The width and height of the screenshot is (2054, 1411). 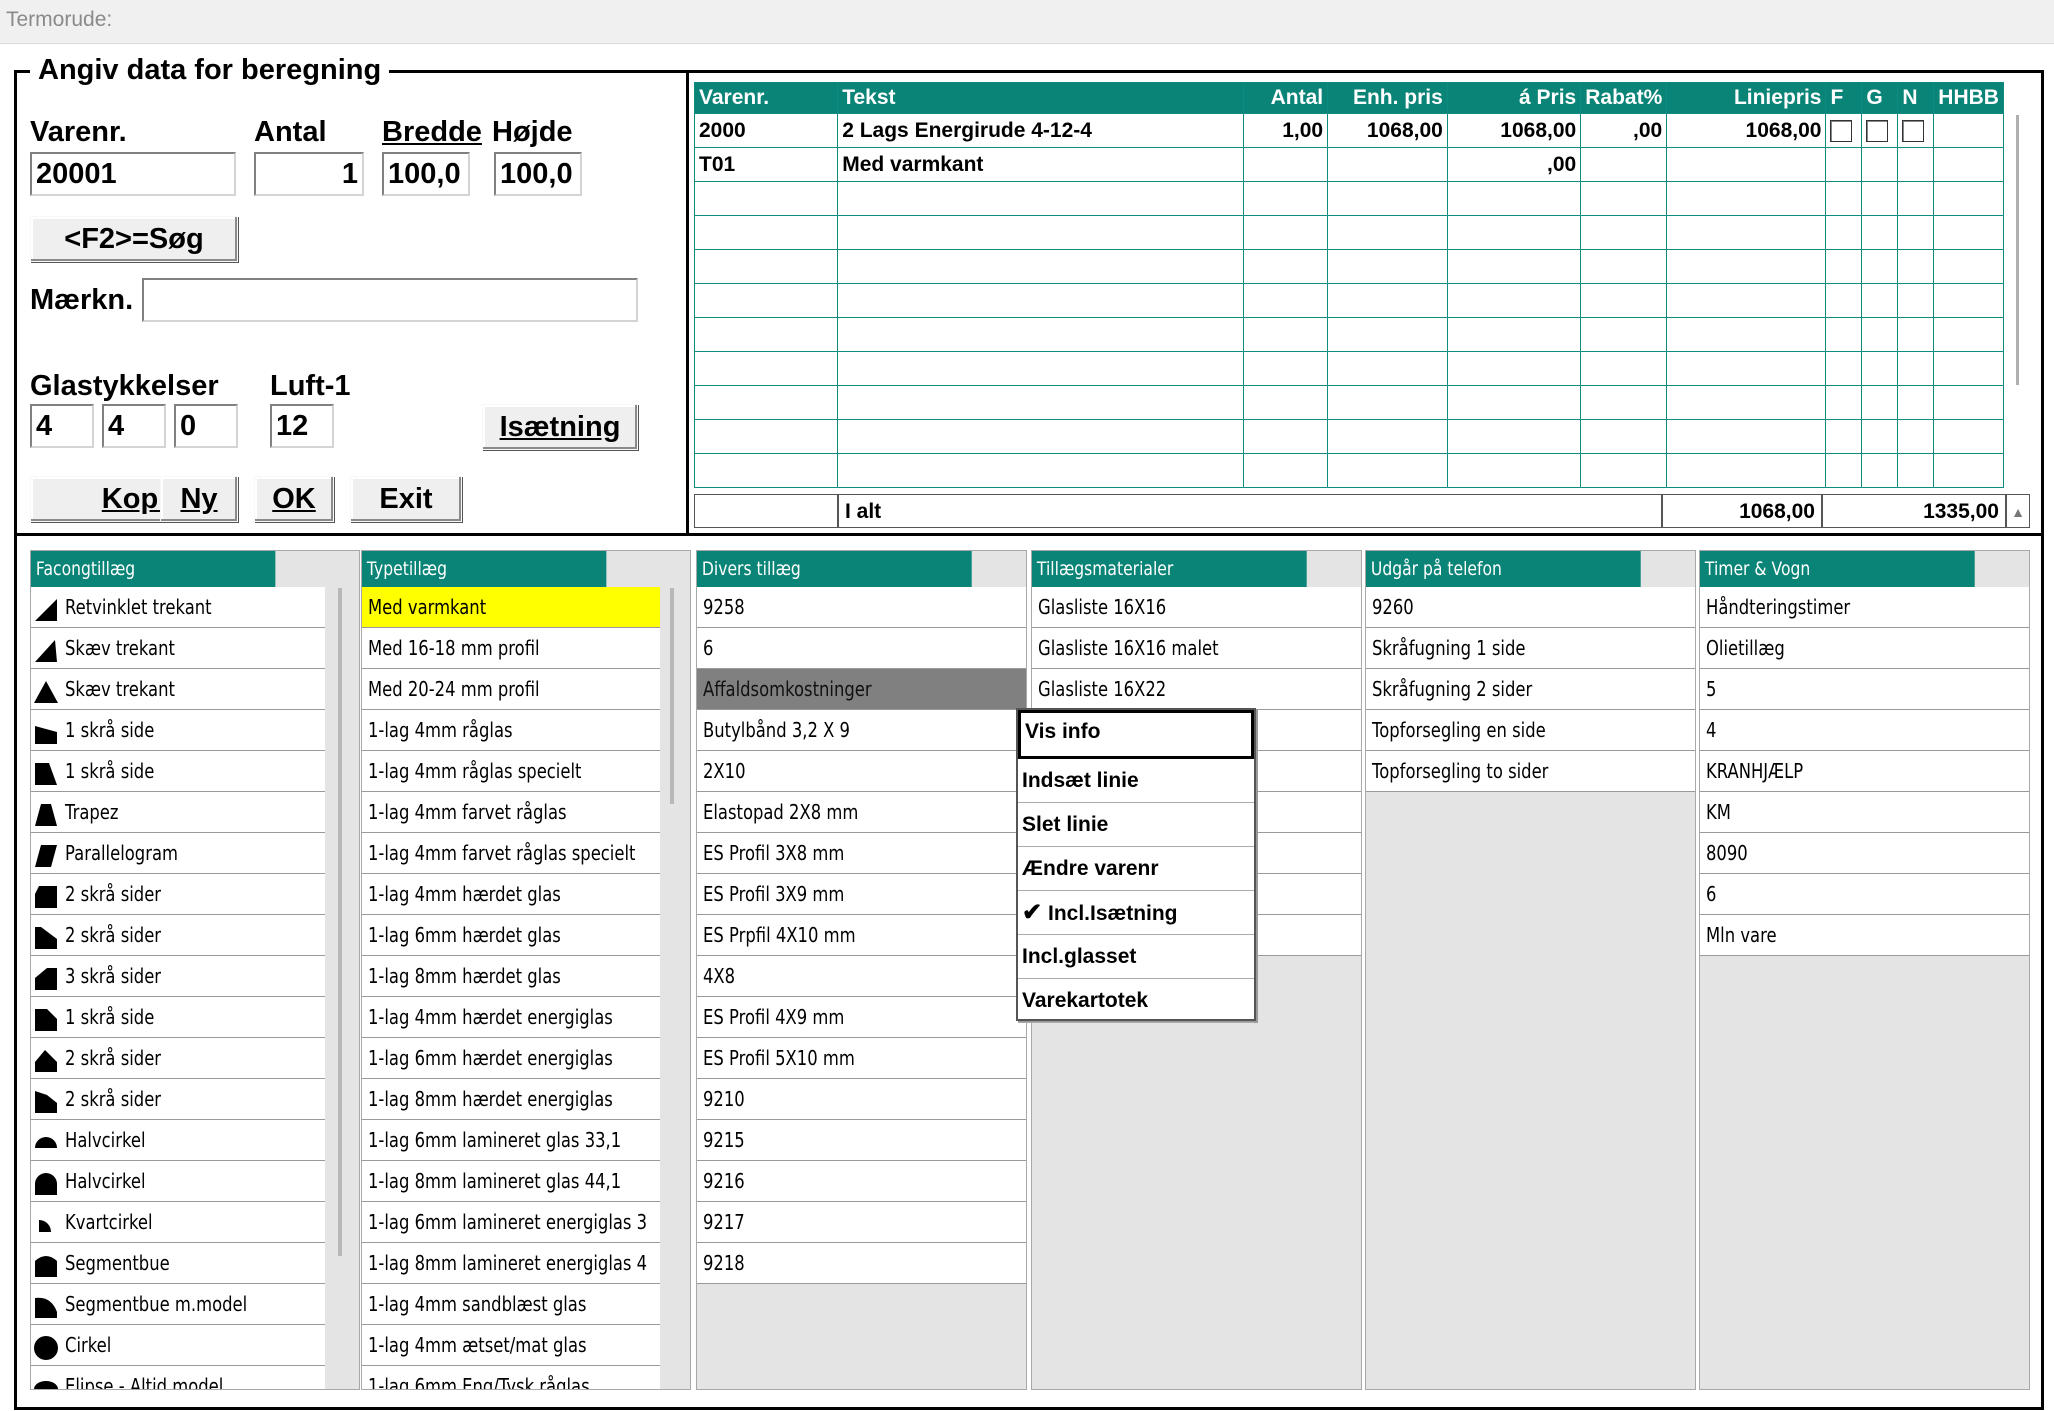 What do you see at coordinates (1916, 98) in the screenshot?
I see `col-n: N` at bounding box center [1916, 98].